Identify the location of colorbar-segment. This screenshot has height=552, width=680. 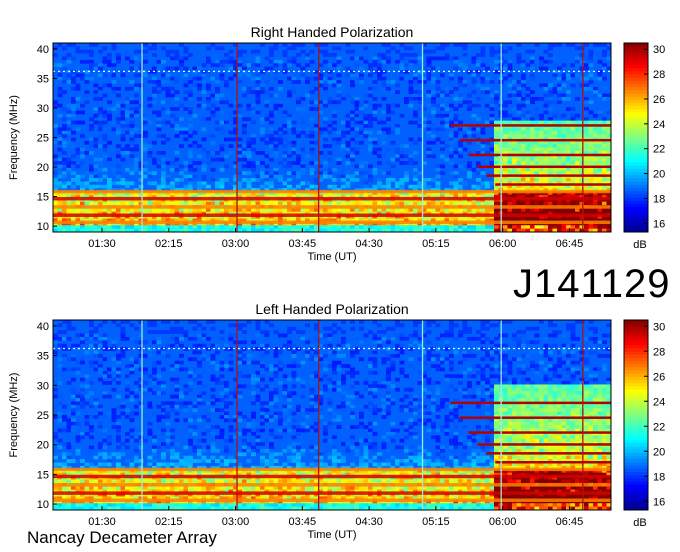
(636, 98).